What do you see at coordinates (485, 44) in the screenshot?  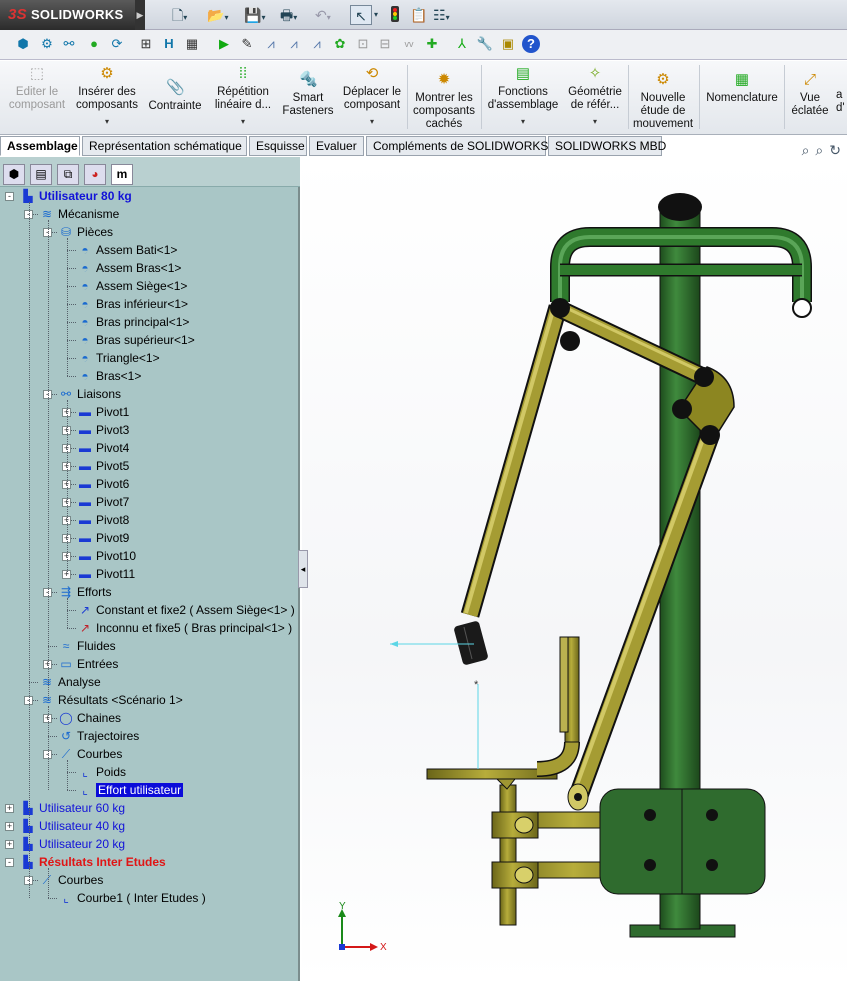 I see `wrench-icon: 🔧` at bounding box center [485, 44].